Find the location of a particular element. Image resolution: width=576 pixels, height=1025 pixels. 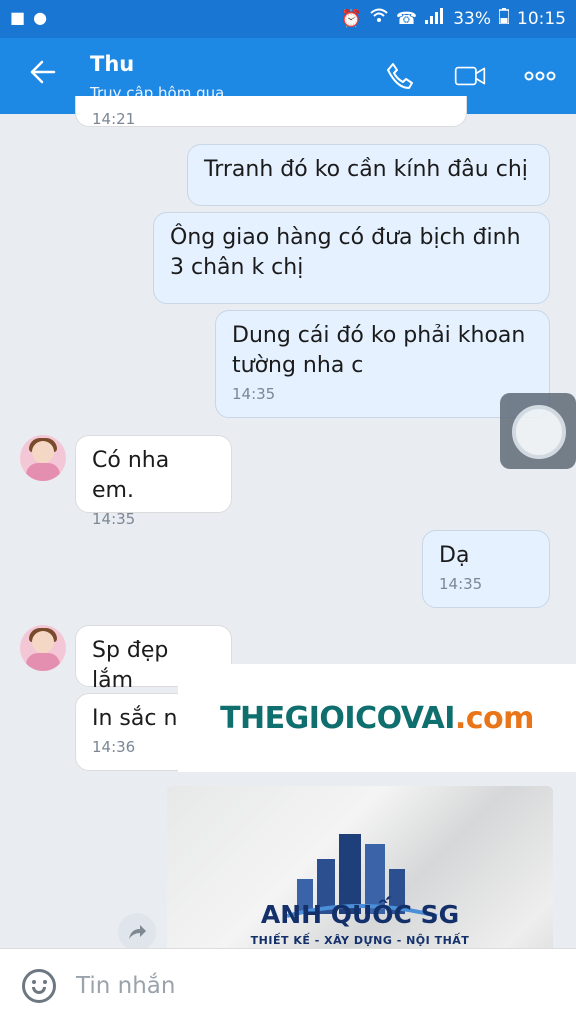

message-bubble-incoming: Có nha em. 14:35 is located at coordinates (153, 481).